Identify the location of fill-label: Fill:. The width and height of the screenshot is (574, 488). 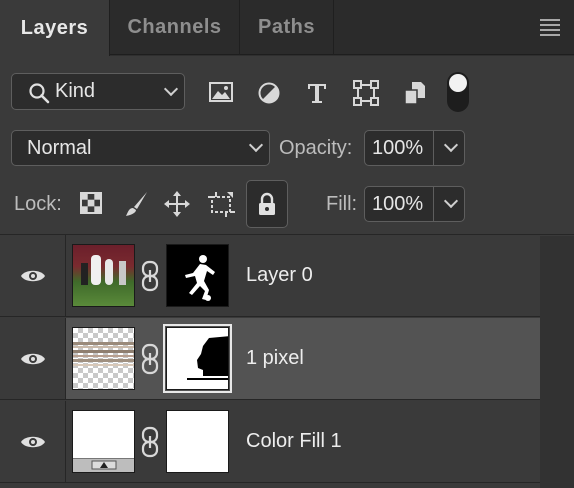
(342, 204).